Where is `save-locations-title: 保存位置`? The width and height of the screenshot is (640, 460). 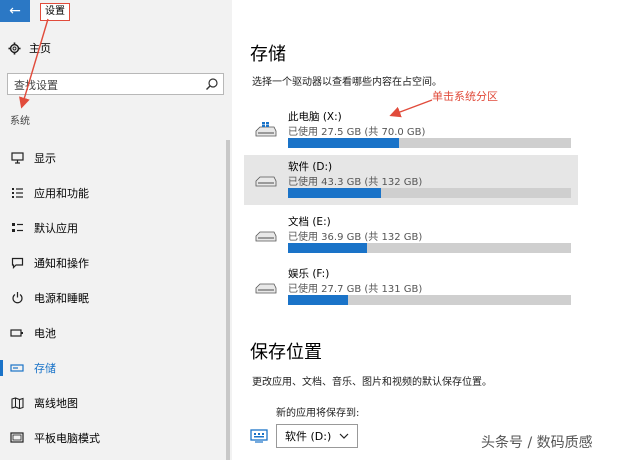 save-locations-title: 保存位置 is located at coordinates (286, 352).